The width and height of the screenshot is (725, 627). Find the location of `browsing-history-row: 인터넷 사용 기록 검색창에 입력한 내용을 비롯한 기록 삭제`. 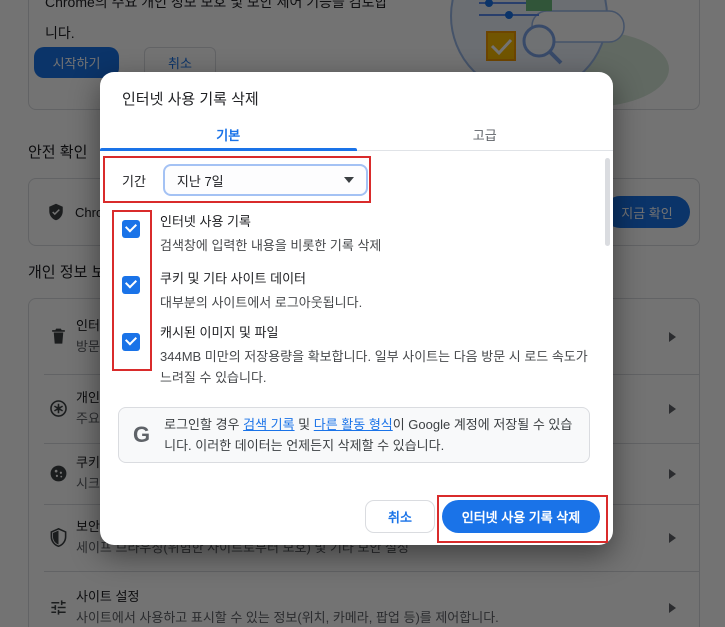

browsing-history-row: 인터넷 사용 기록 검색창에 입력한 내용을 비롯한 기록 삭제 is located at coordinates (352, 234).